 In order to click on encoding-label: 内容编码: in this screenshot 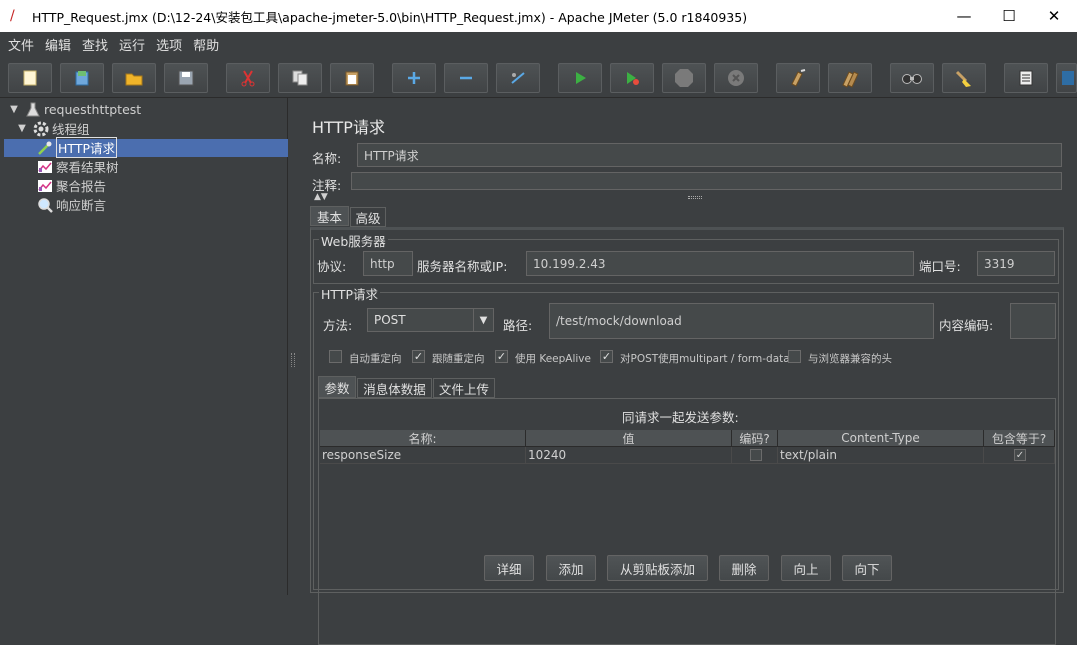, I will do `click(966, 325)`.